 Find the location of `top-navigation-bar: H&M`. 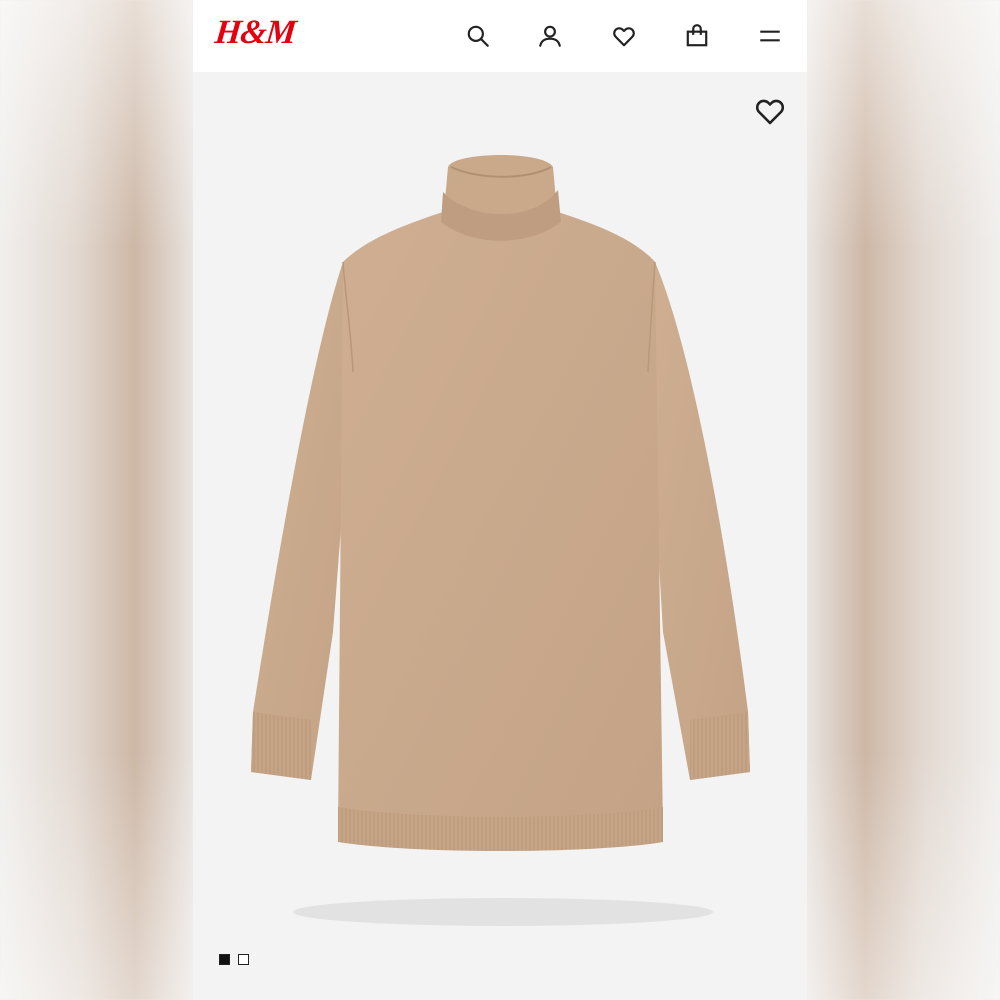

top-navigation-bar: H&M is located at coordinates (500, 36).